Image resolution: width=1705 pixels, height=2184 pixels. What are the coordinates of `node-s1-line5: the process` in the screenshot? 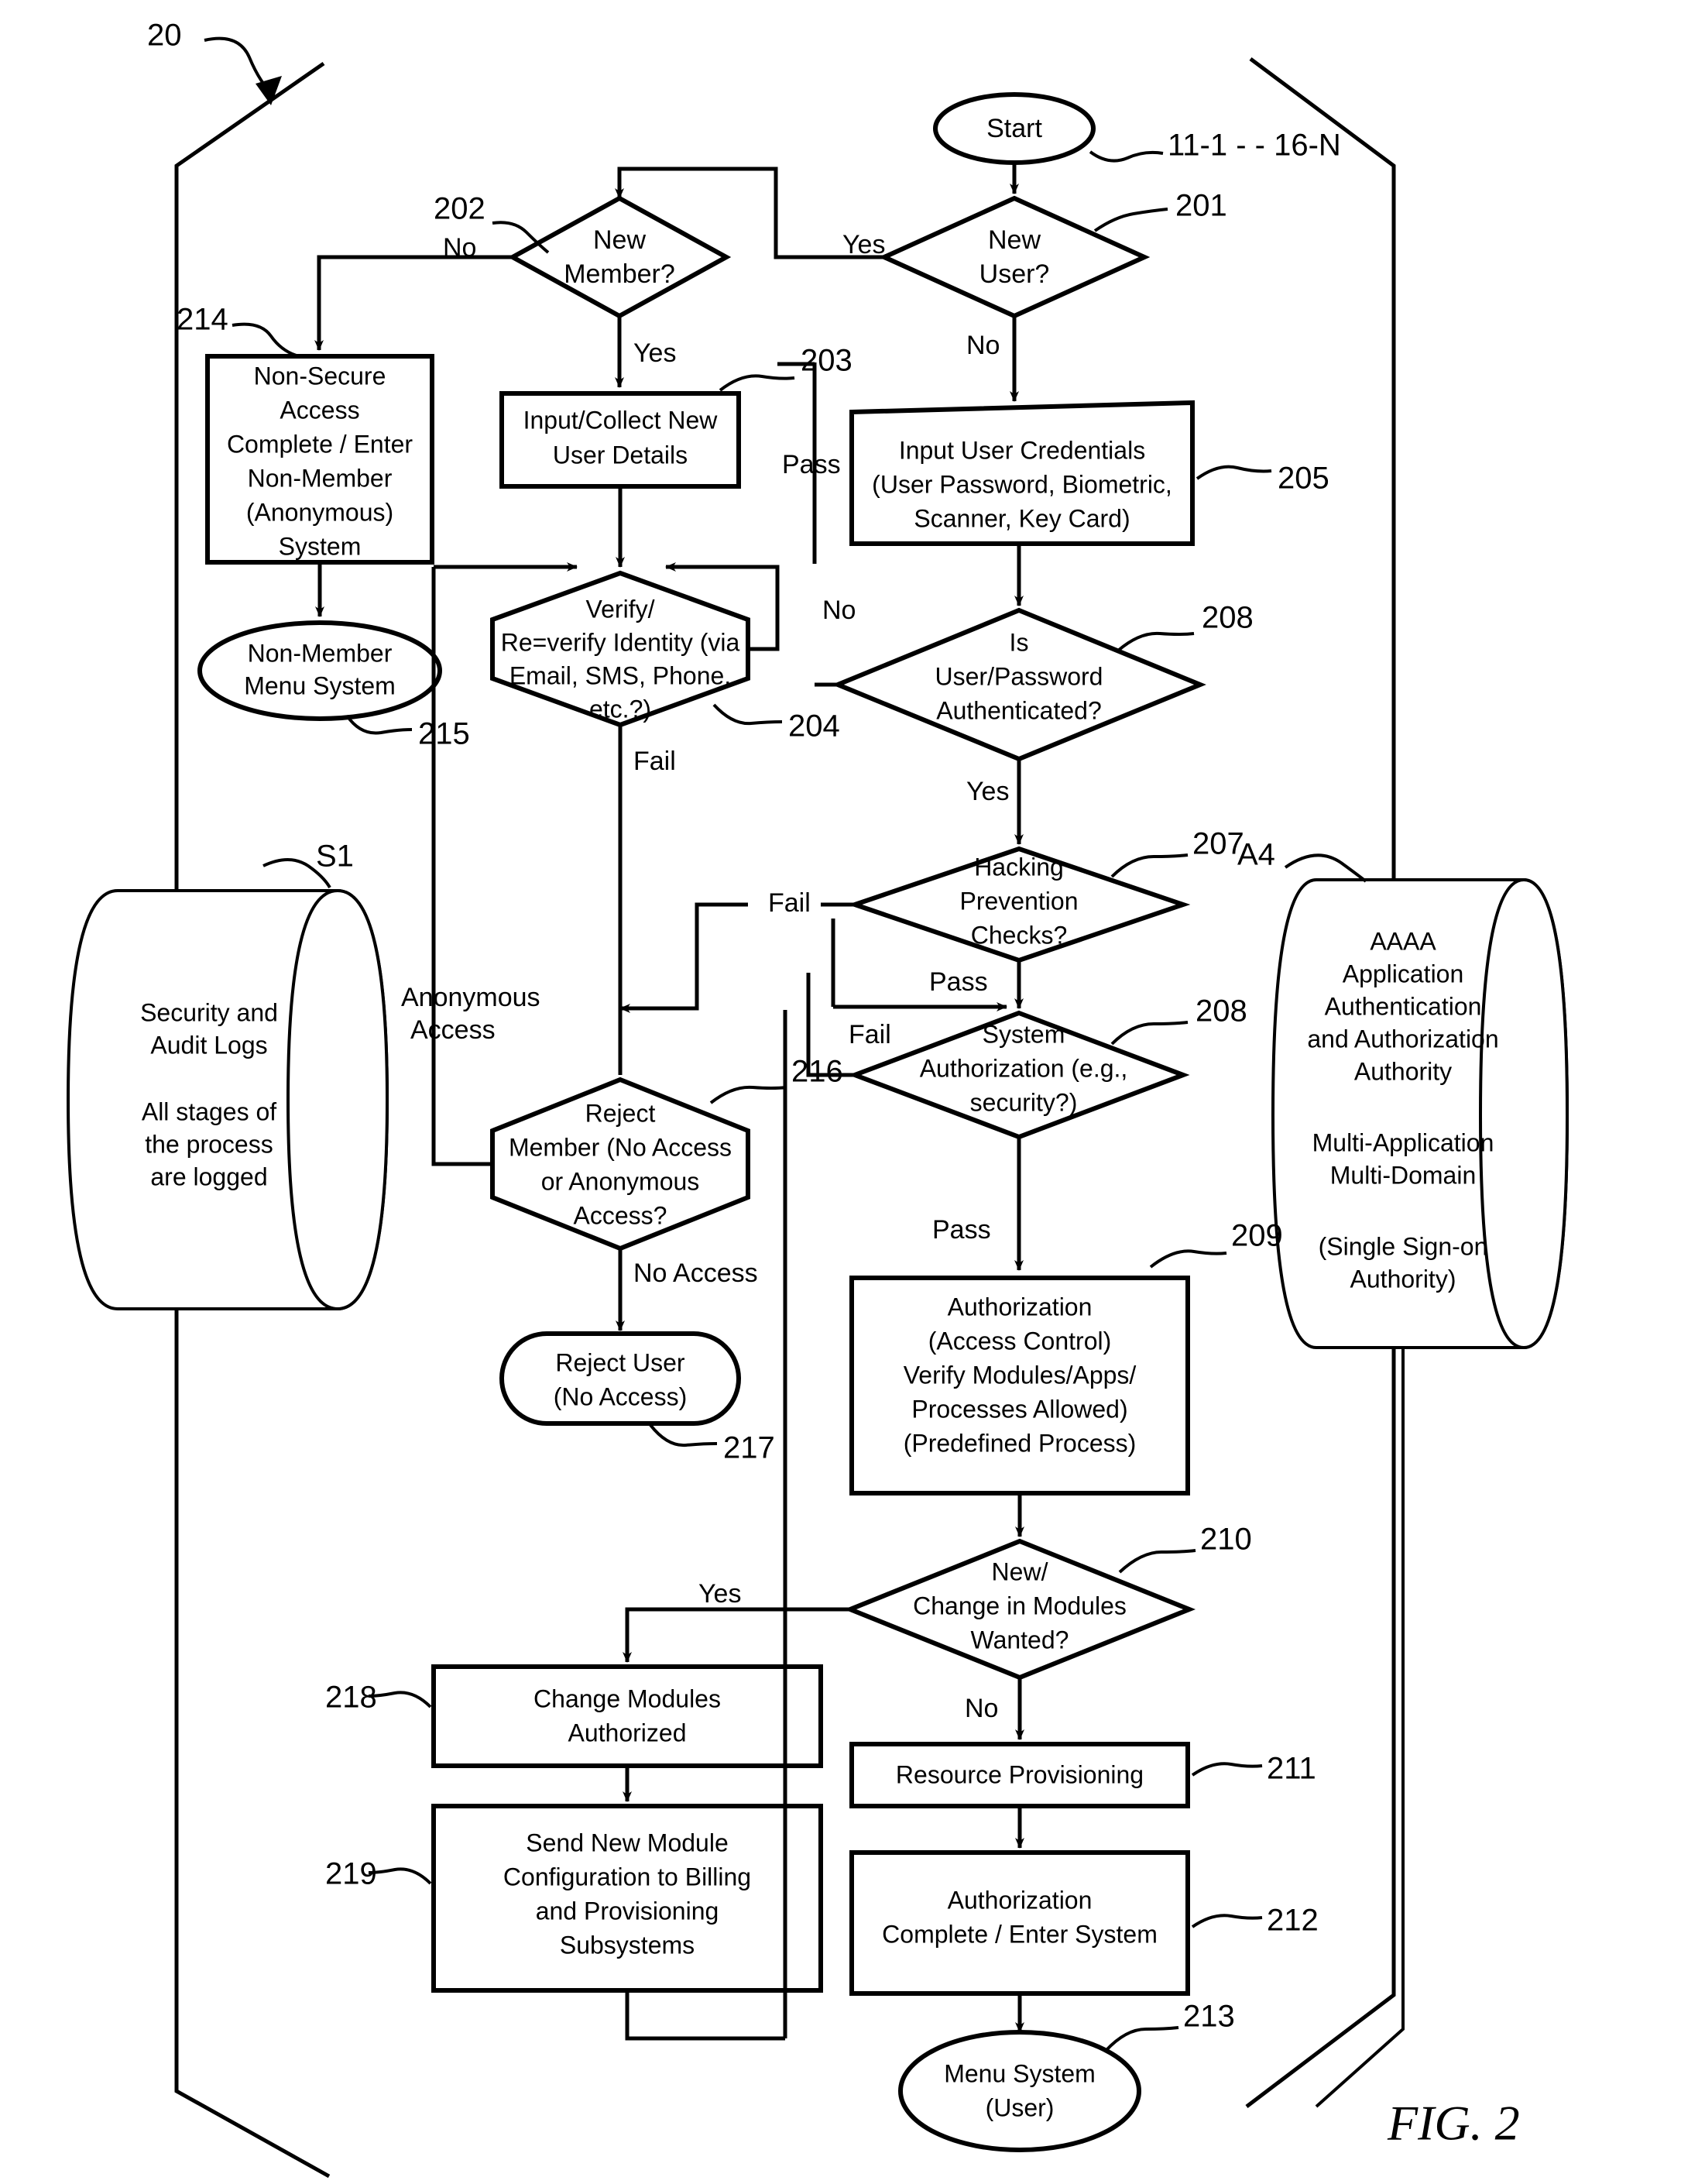 It's located at (209, 1144).